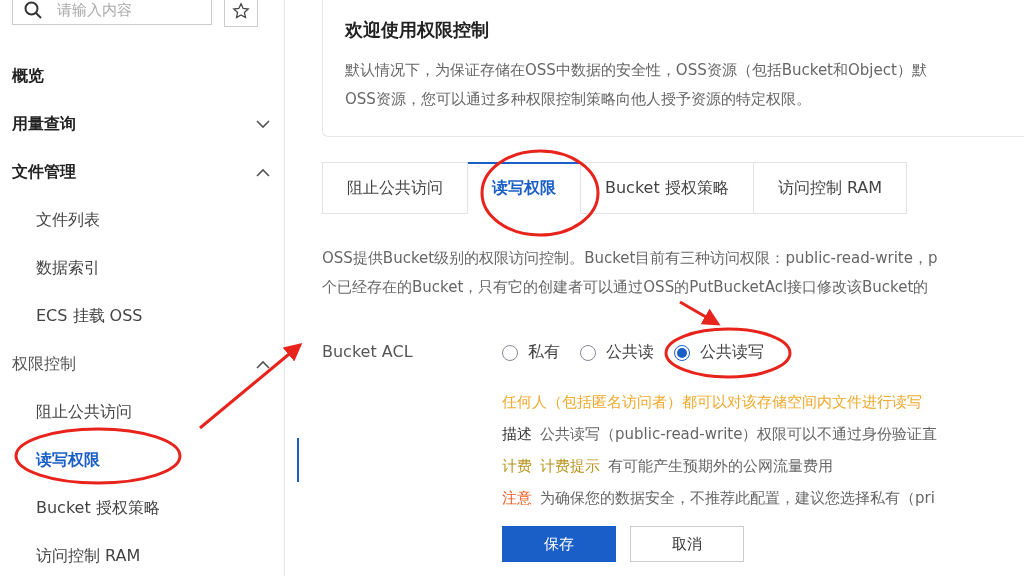 The image size is (1024, 576). What do you see at coordinates (142, 316) in the screenshot?
I see `sidebar-subitem: ECS 挂载 OSS` at bounding box center [142, 316].